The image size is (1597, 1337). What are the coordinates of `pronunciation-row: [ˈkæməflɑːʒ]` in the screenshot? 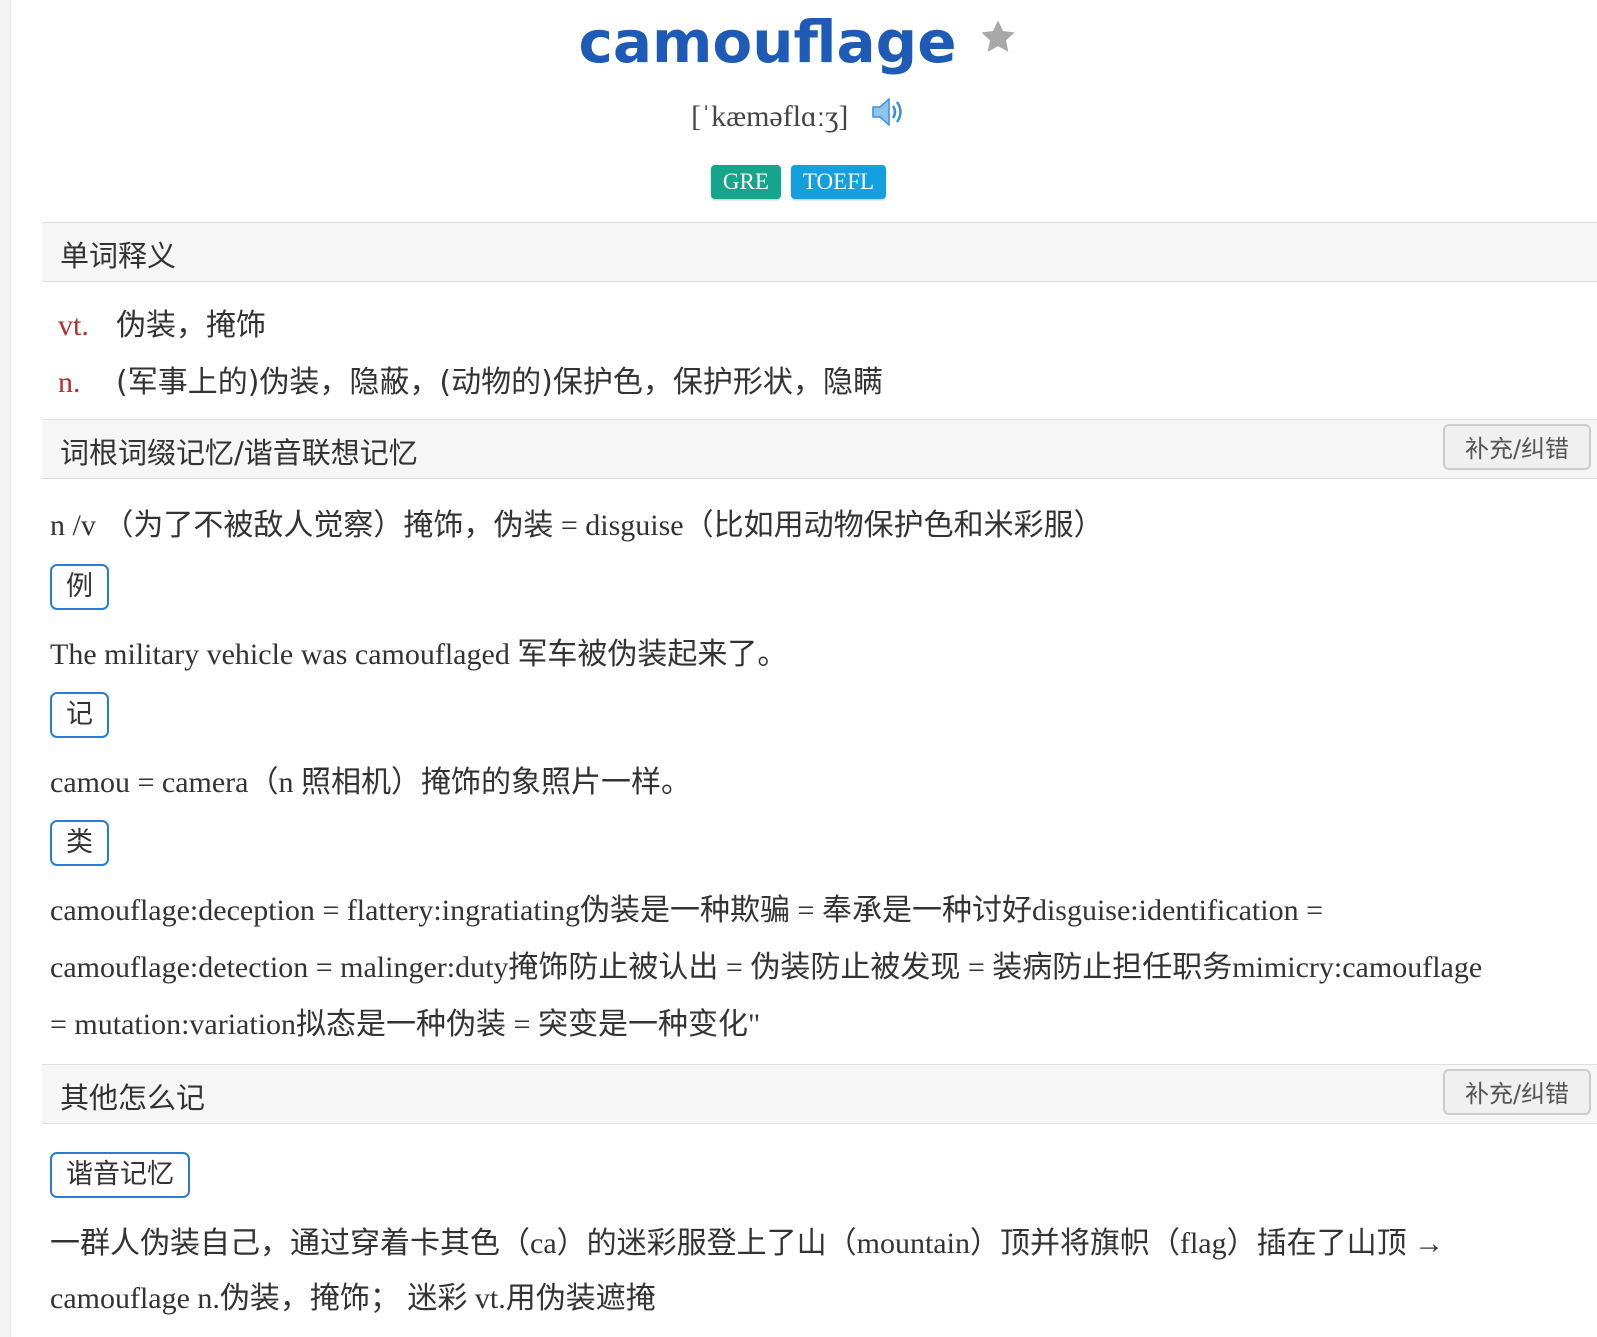 It's located at (798, 117).